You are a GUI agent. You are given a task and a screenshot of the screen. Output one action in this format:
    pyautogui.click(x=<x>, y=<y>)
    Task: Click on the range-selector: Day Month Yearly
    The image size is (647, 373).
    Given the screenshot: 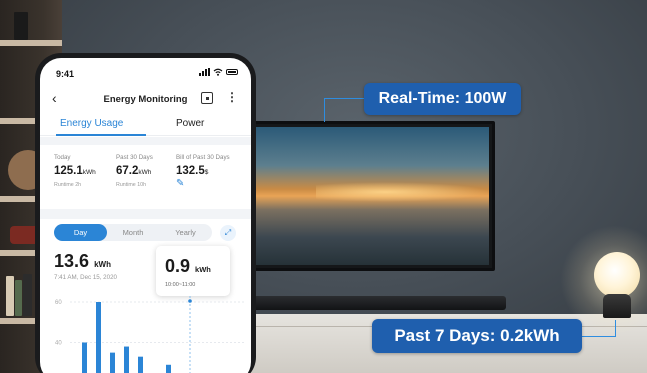 What is the action you would take?
    pyautogui.click(x=133, y=232)
    